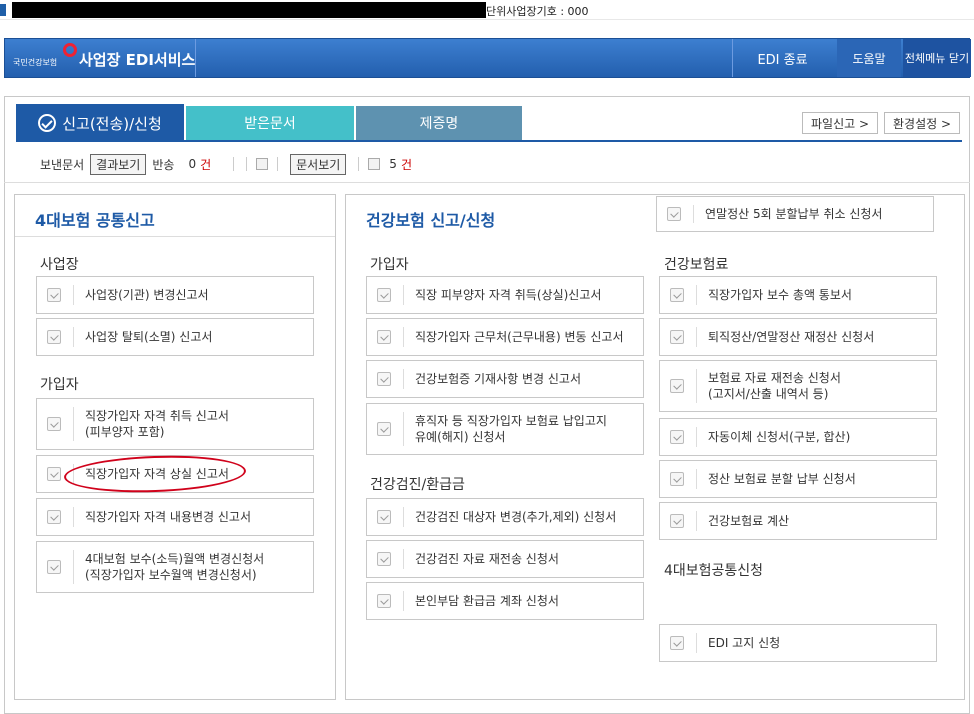 This screenshot has height=714, width=974. I want to click on form-item: 건강검진 대상자 변경(추가,제외) 신청서, so click(505, 517).